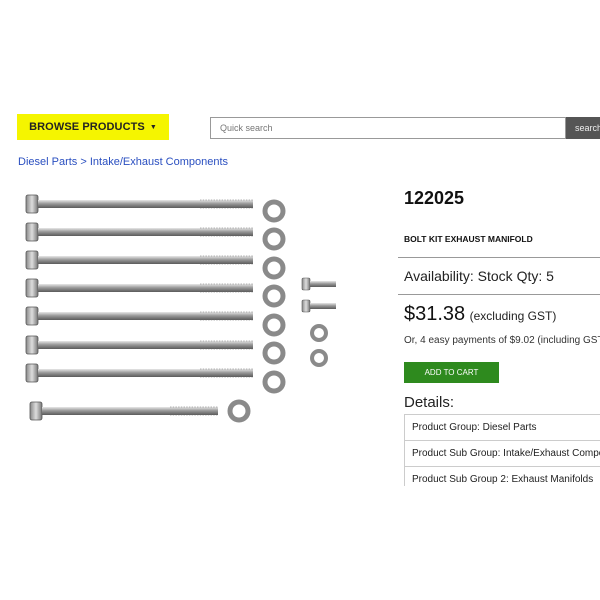  Describe the element at coordinates (429, 402) in the screenshot. I see `details-heading: Details:` at that location.